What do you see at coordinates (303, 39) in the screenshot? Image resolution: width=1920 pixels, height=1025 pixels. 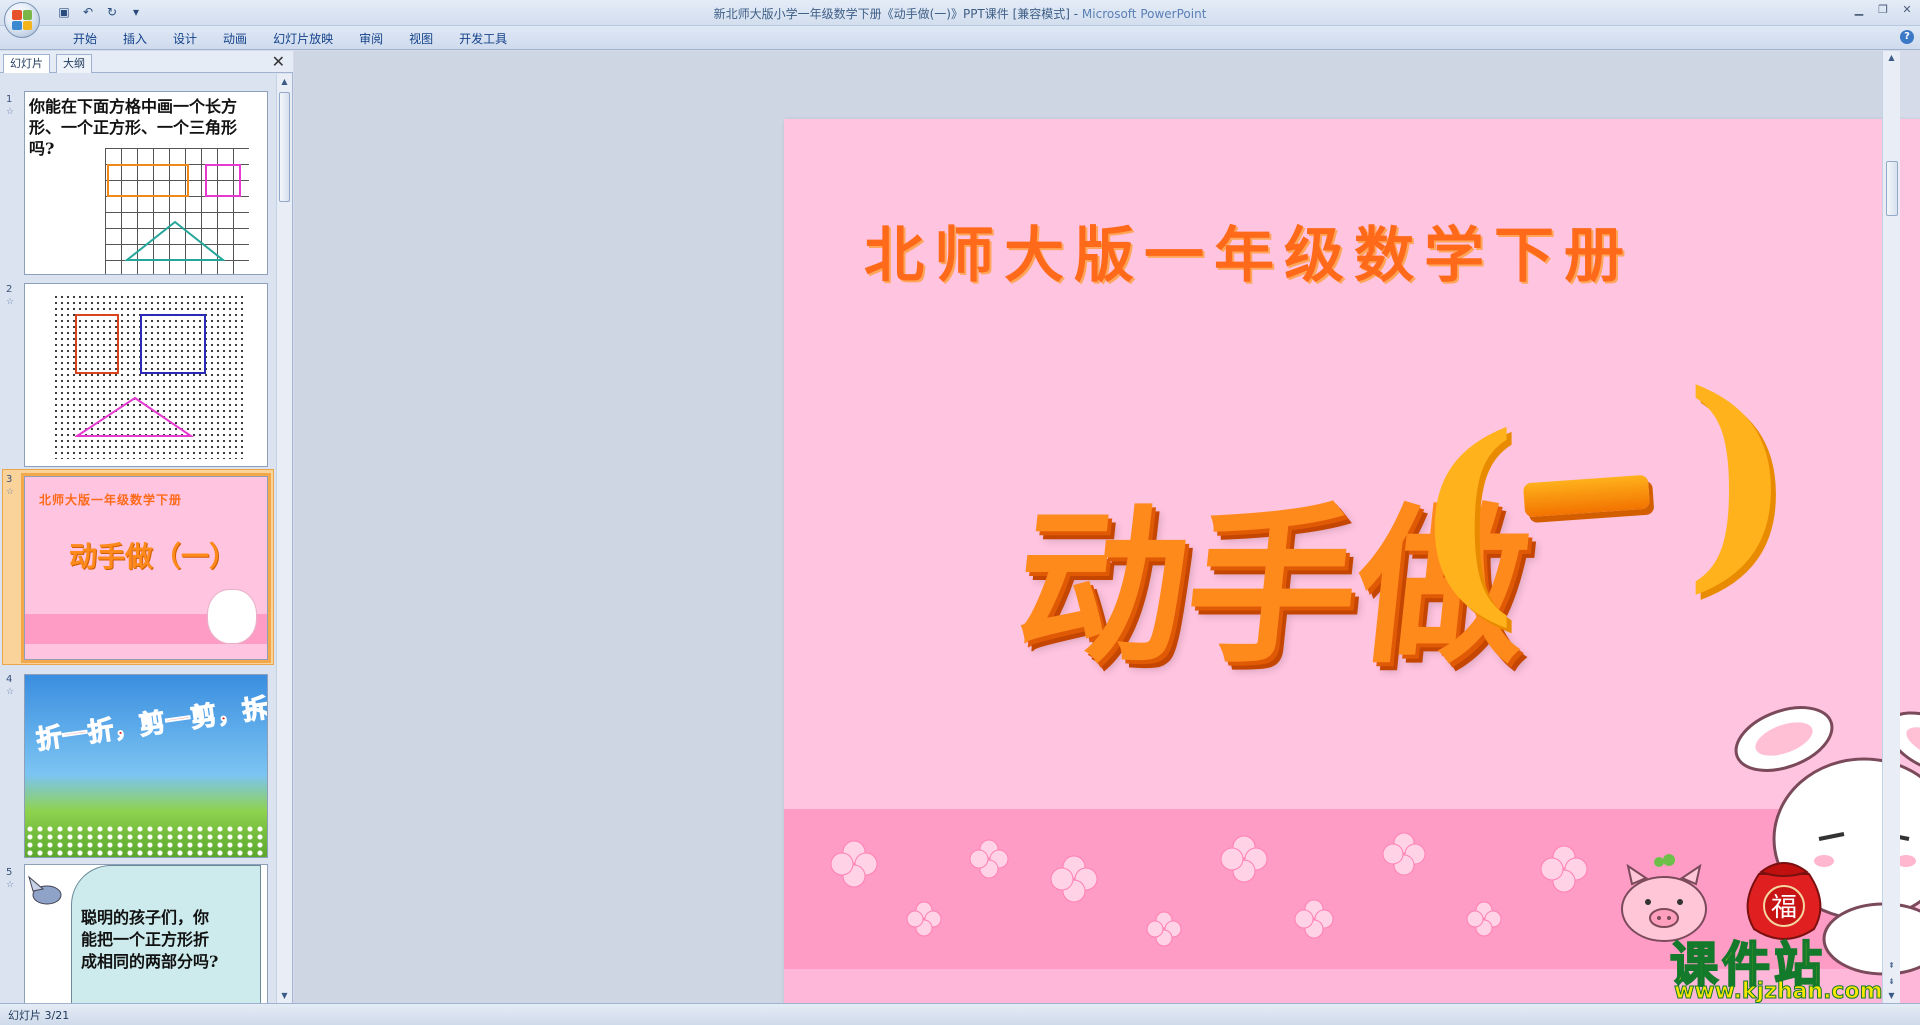 I see `tab-slideshow: 幻灯片放映` at bounding box center [303, 39].